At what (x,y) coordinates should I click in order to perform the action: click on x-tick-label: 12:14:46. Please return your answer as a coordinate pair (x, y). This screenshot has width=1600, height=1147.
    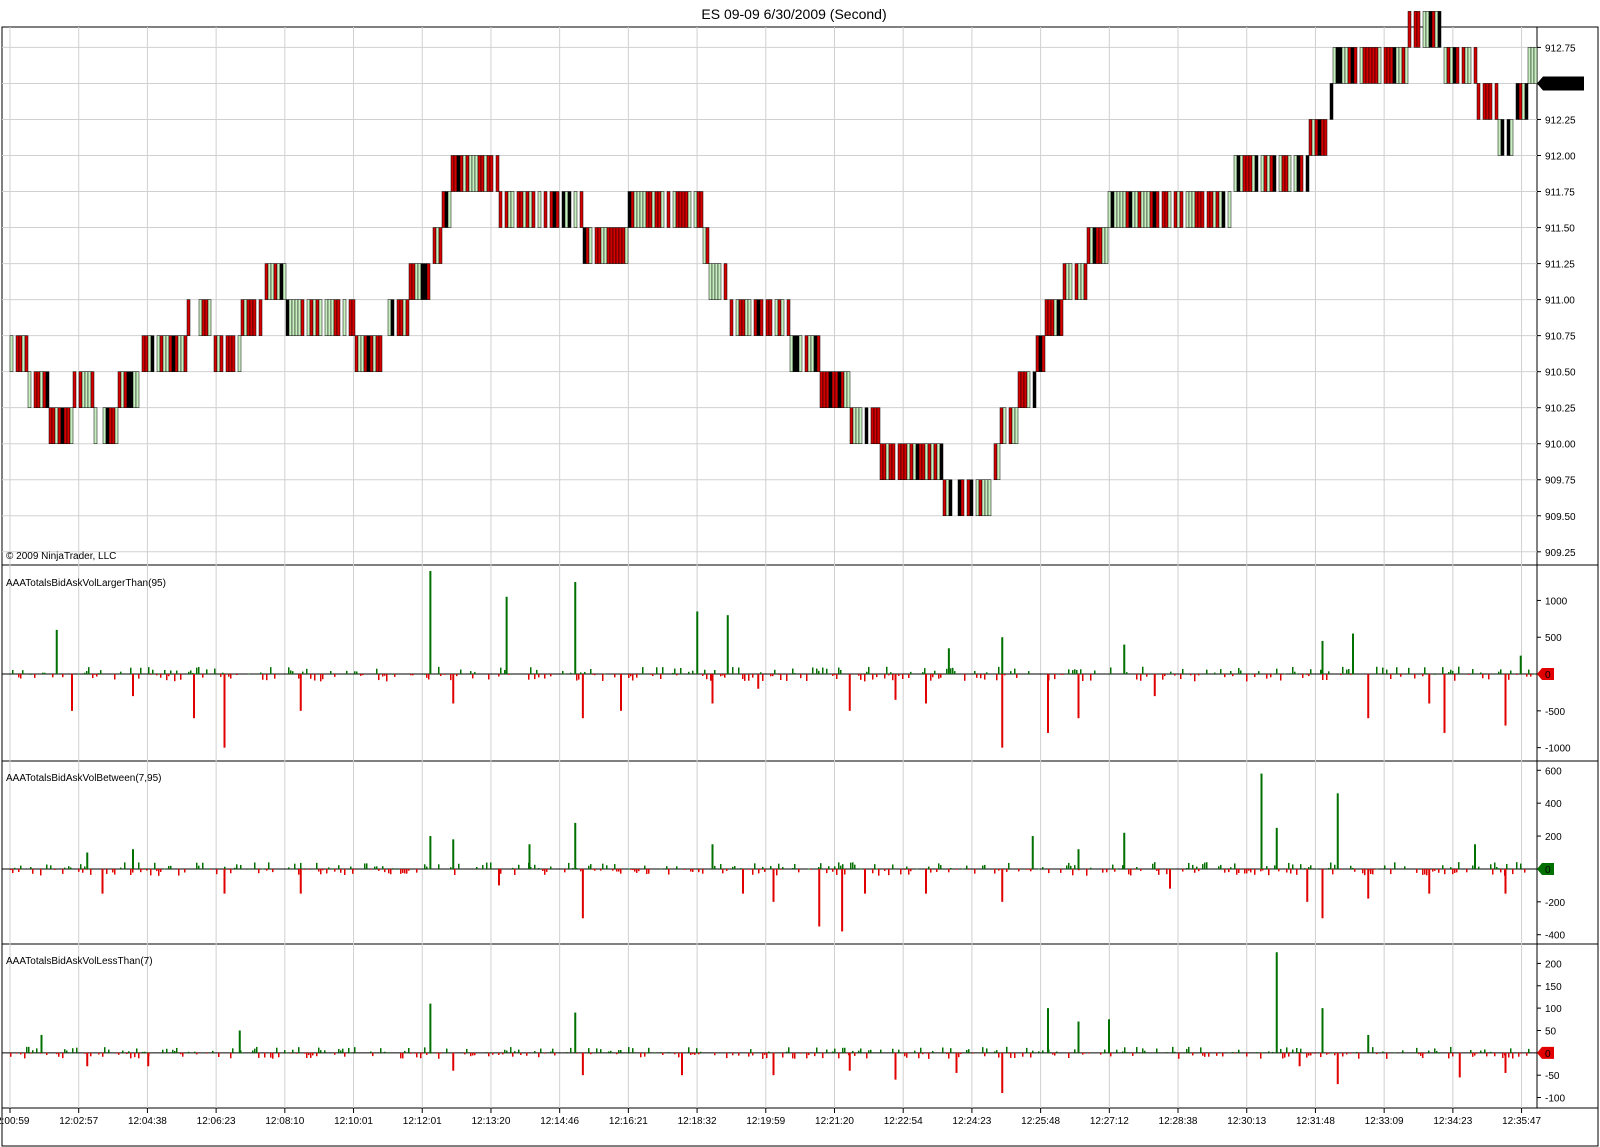
    Looking at the image, I should click on (559, 1121).